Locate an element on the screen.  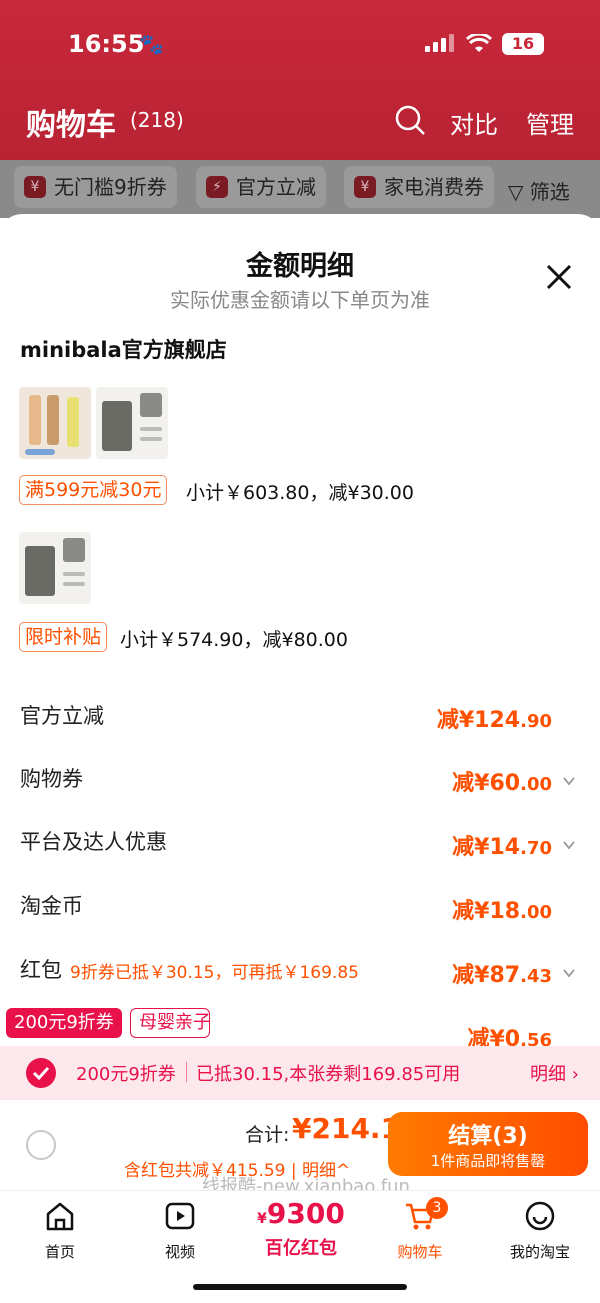
banner-divider is located at coordinates (186, 1072).